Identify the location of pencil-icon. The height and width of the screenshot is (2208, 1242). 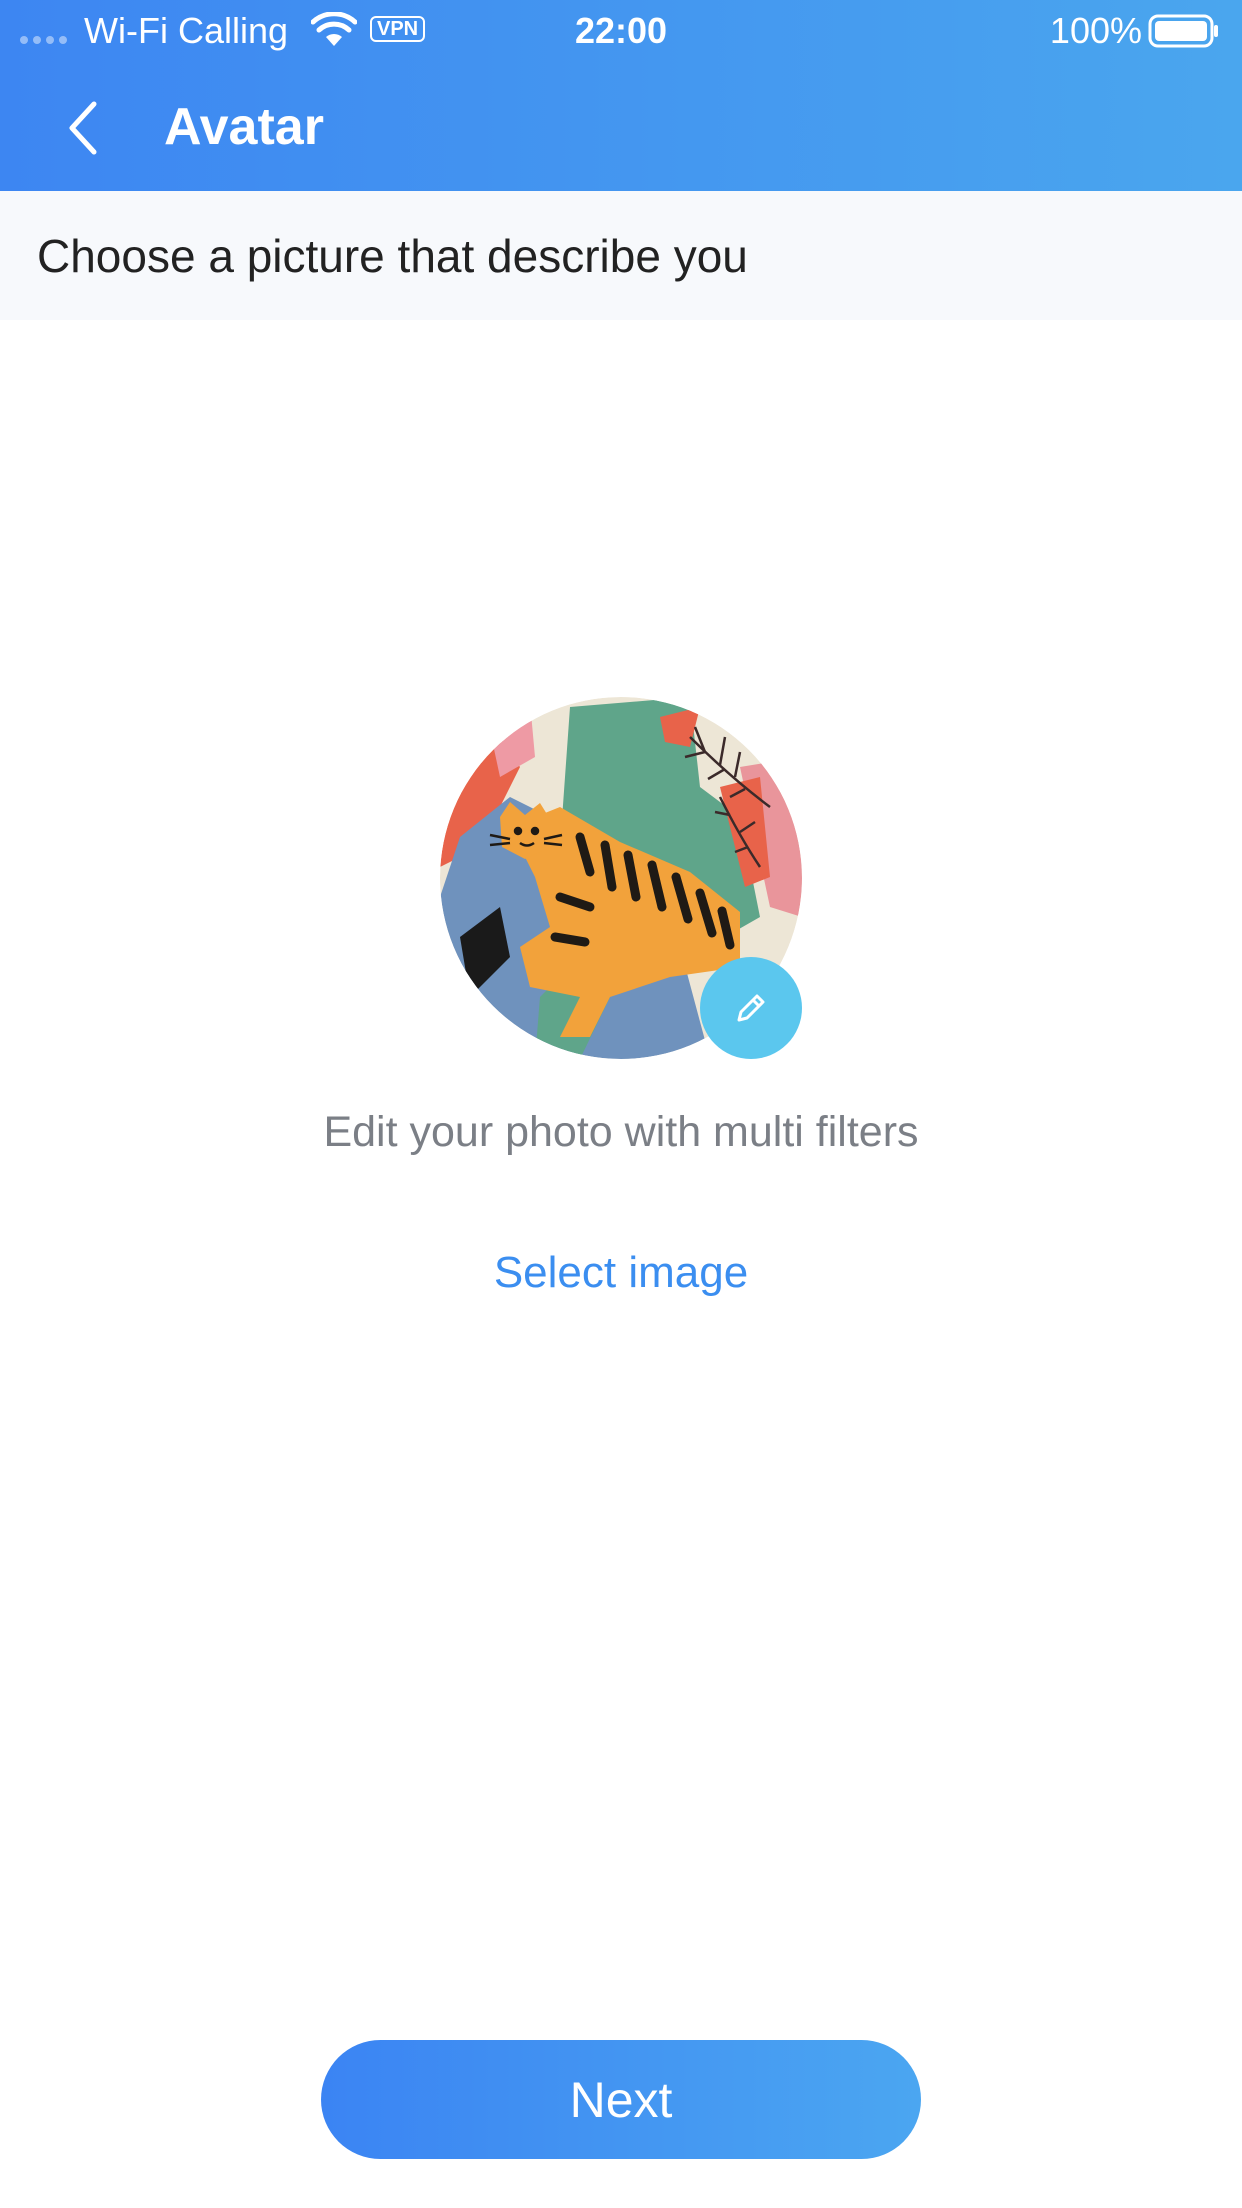
(751, 1008).